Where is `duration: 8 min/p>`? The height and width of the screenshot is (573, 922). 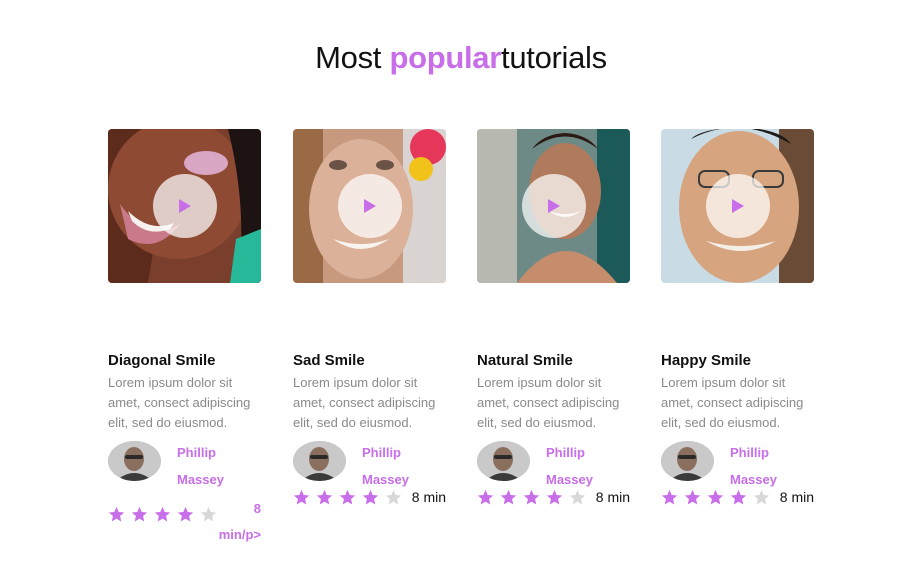 duration: 8 min/p> is located at coordinates (239, 521).